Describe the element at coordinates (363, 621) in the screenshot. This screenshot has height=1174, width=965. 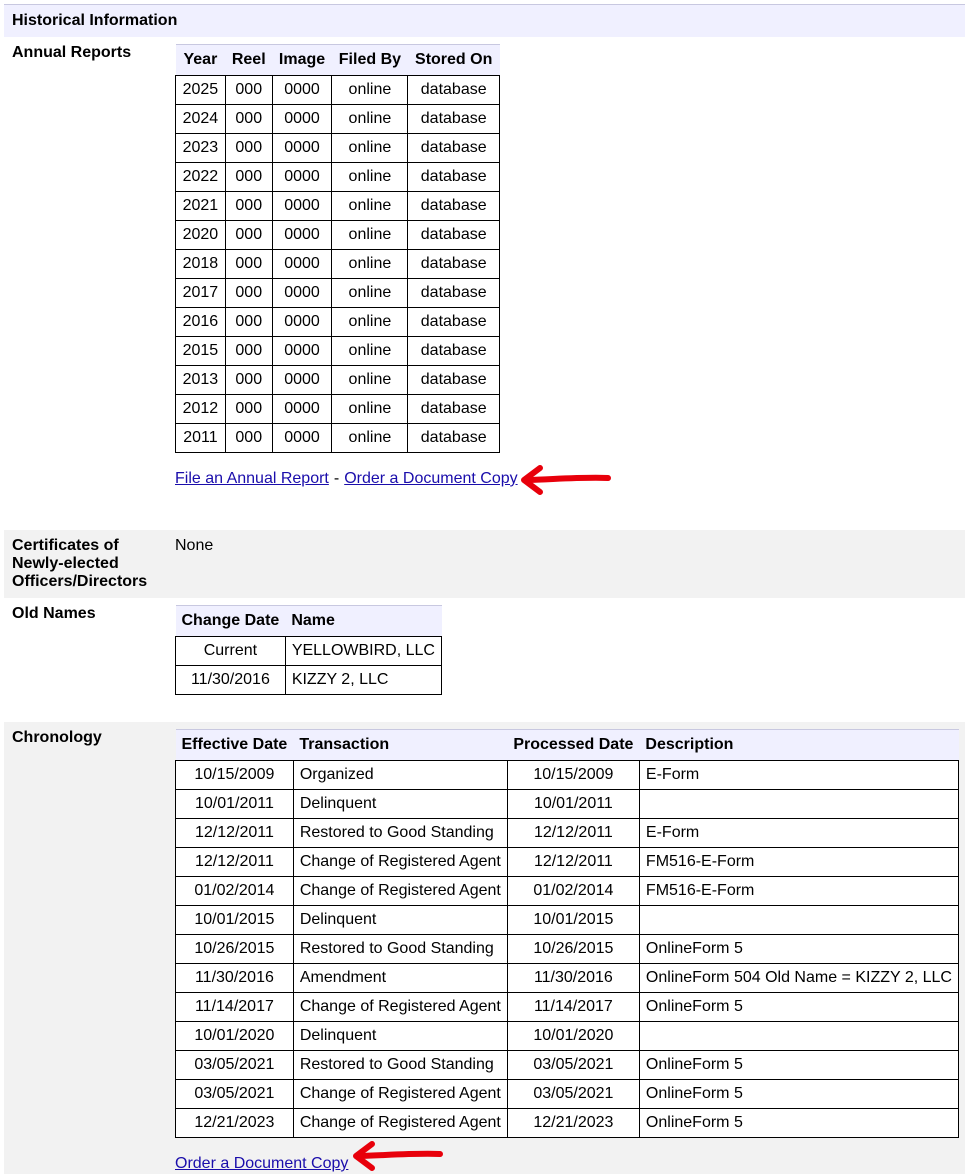
I see `col-name: Name` at that location.